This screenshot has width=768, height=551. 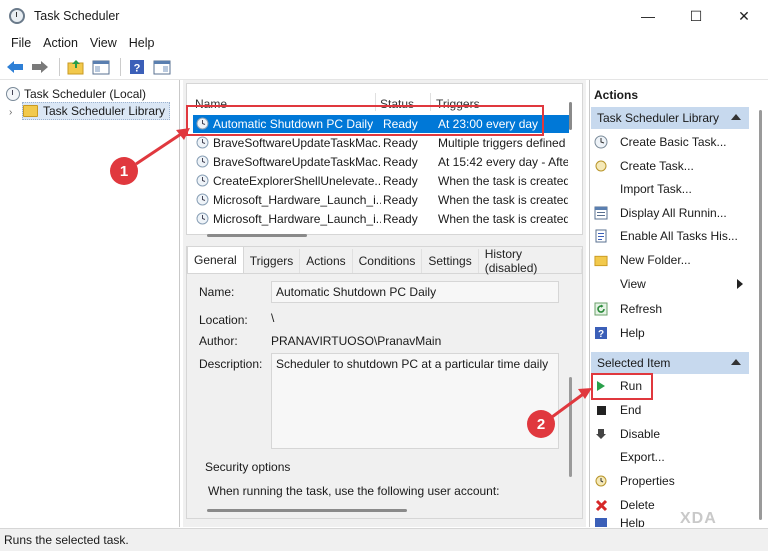 What do you see at coordinates (15, 67) in the screenshot?
I see `back-button` at bounding box center [15, 67].